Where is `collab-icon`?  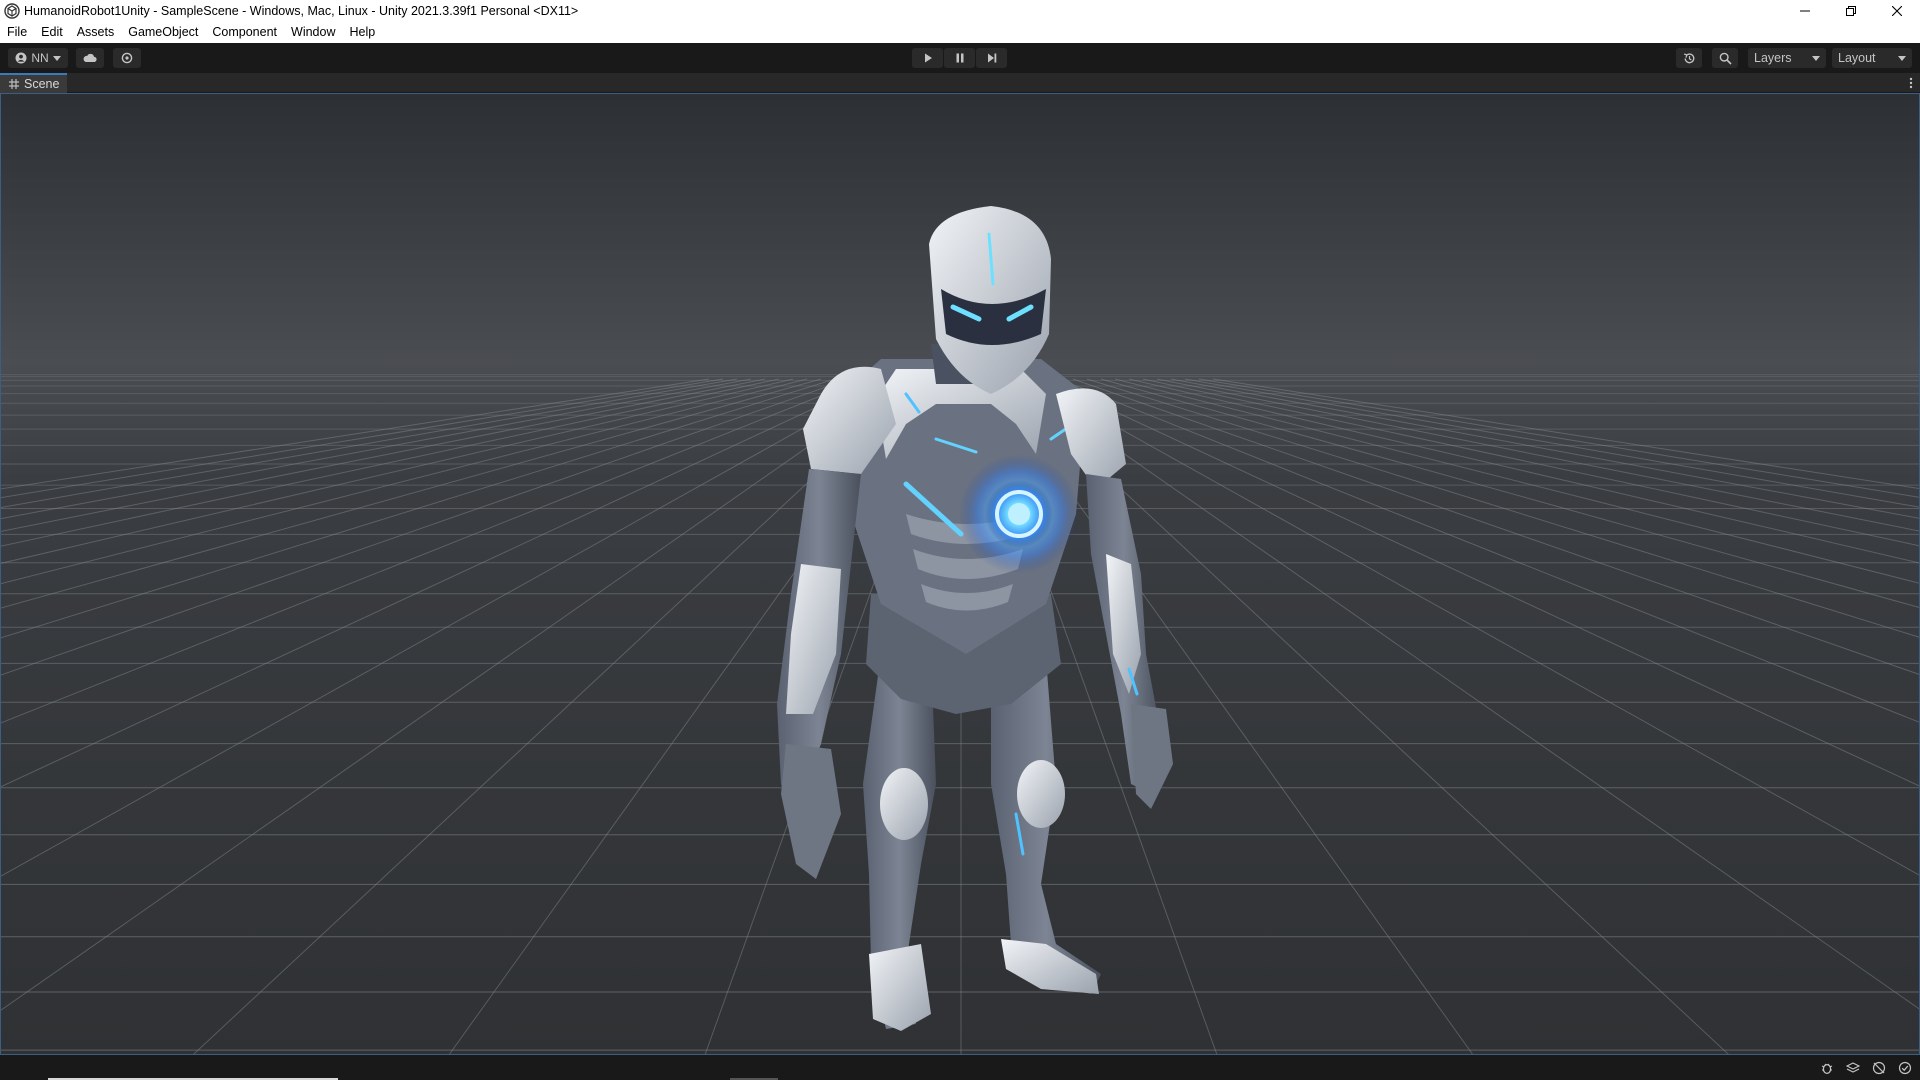 collab-icon is located at coordinates (127, 58).